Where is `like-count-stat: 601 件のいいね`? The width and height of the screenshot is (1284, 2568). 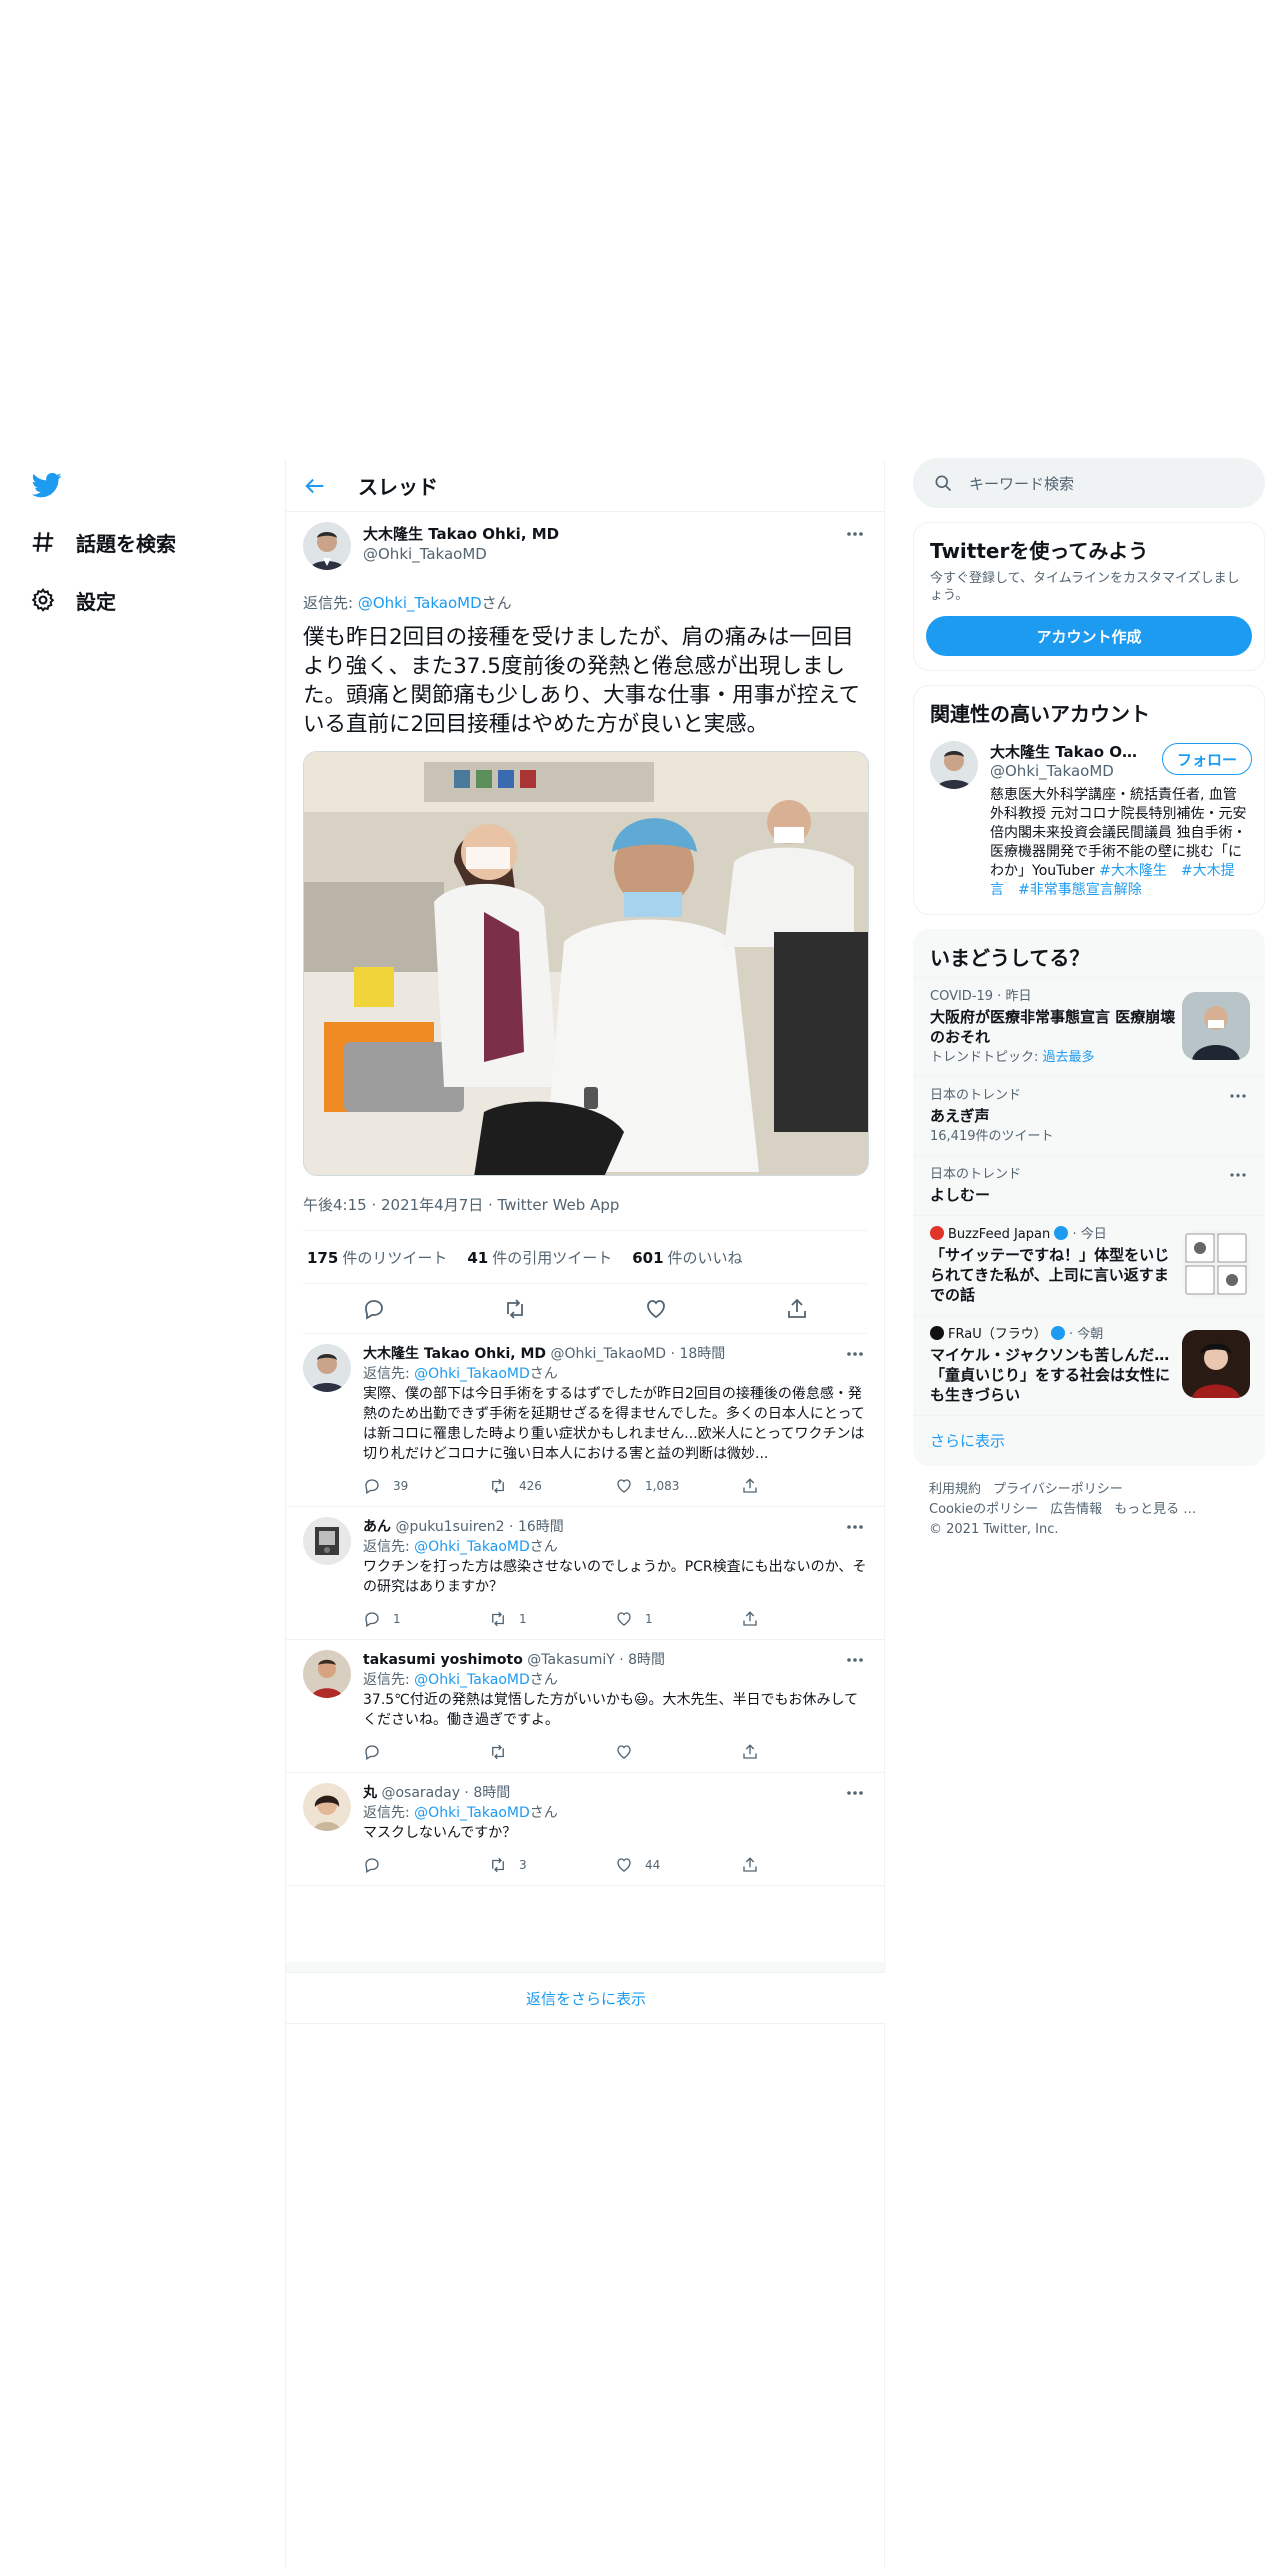
like-count-stat: 601 件のいいね is located at coordinates (687, 1257).